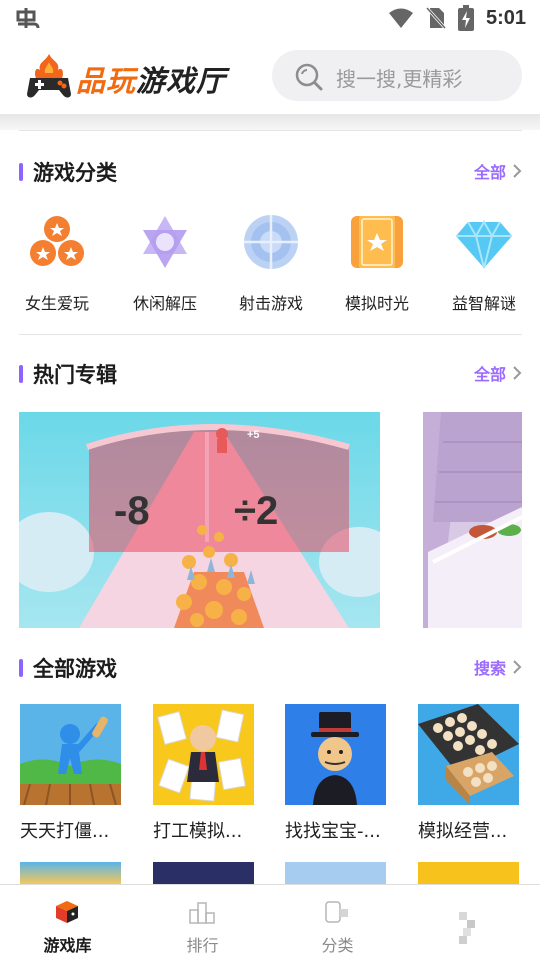  I want to click on hexagram-icon, so click(165, 242).